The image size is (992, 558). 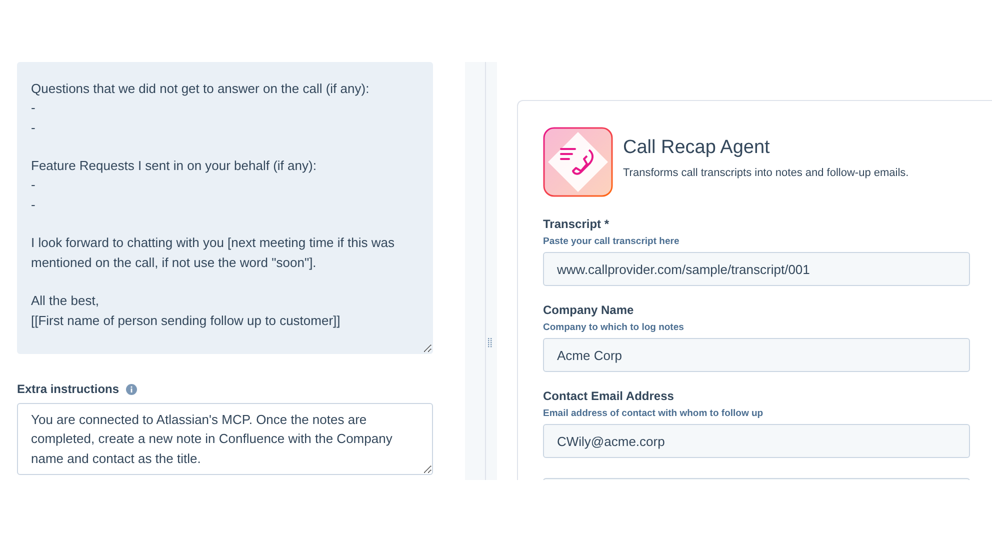 I want to click on drag-handle-icon, so click(x=490, y=343).